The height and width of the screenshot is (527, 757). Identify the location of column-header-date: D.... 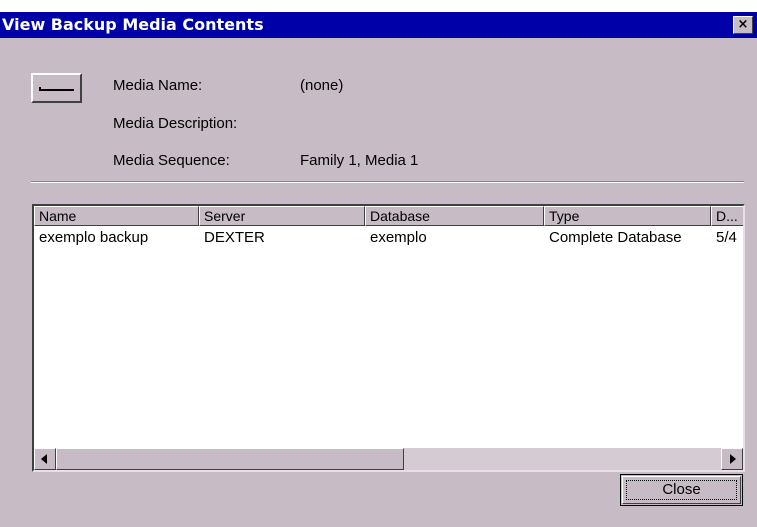
(727, 216).